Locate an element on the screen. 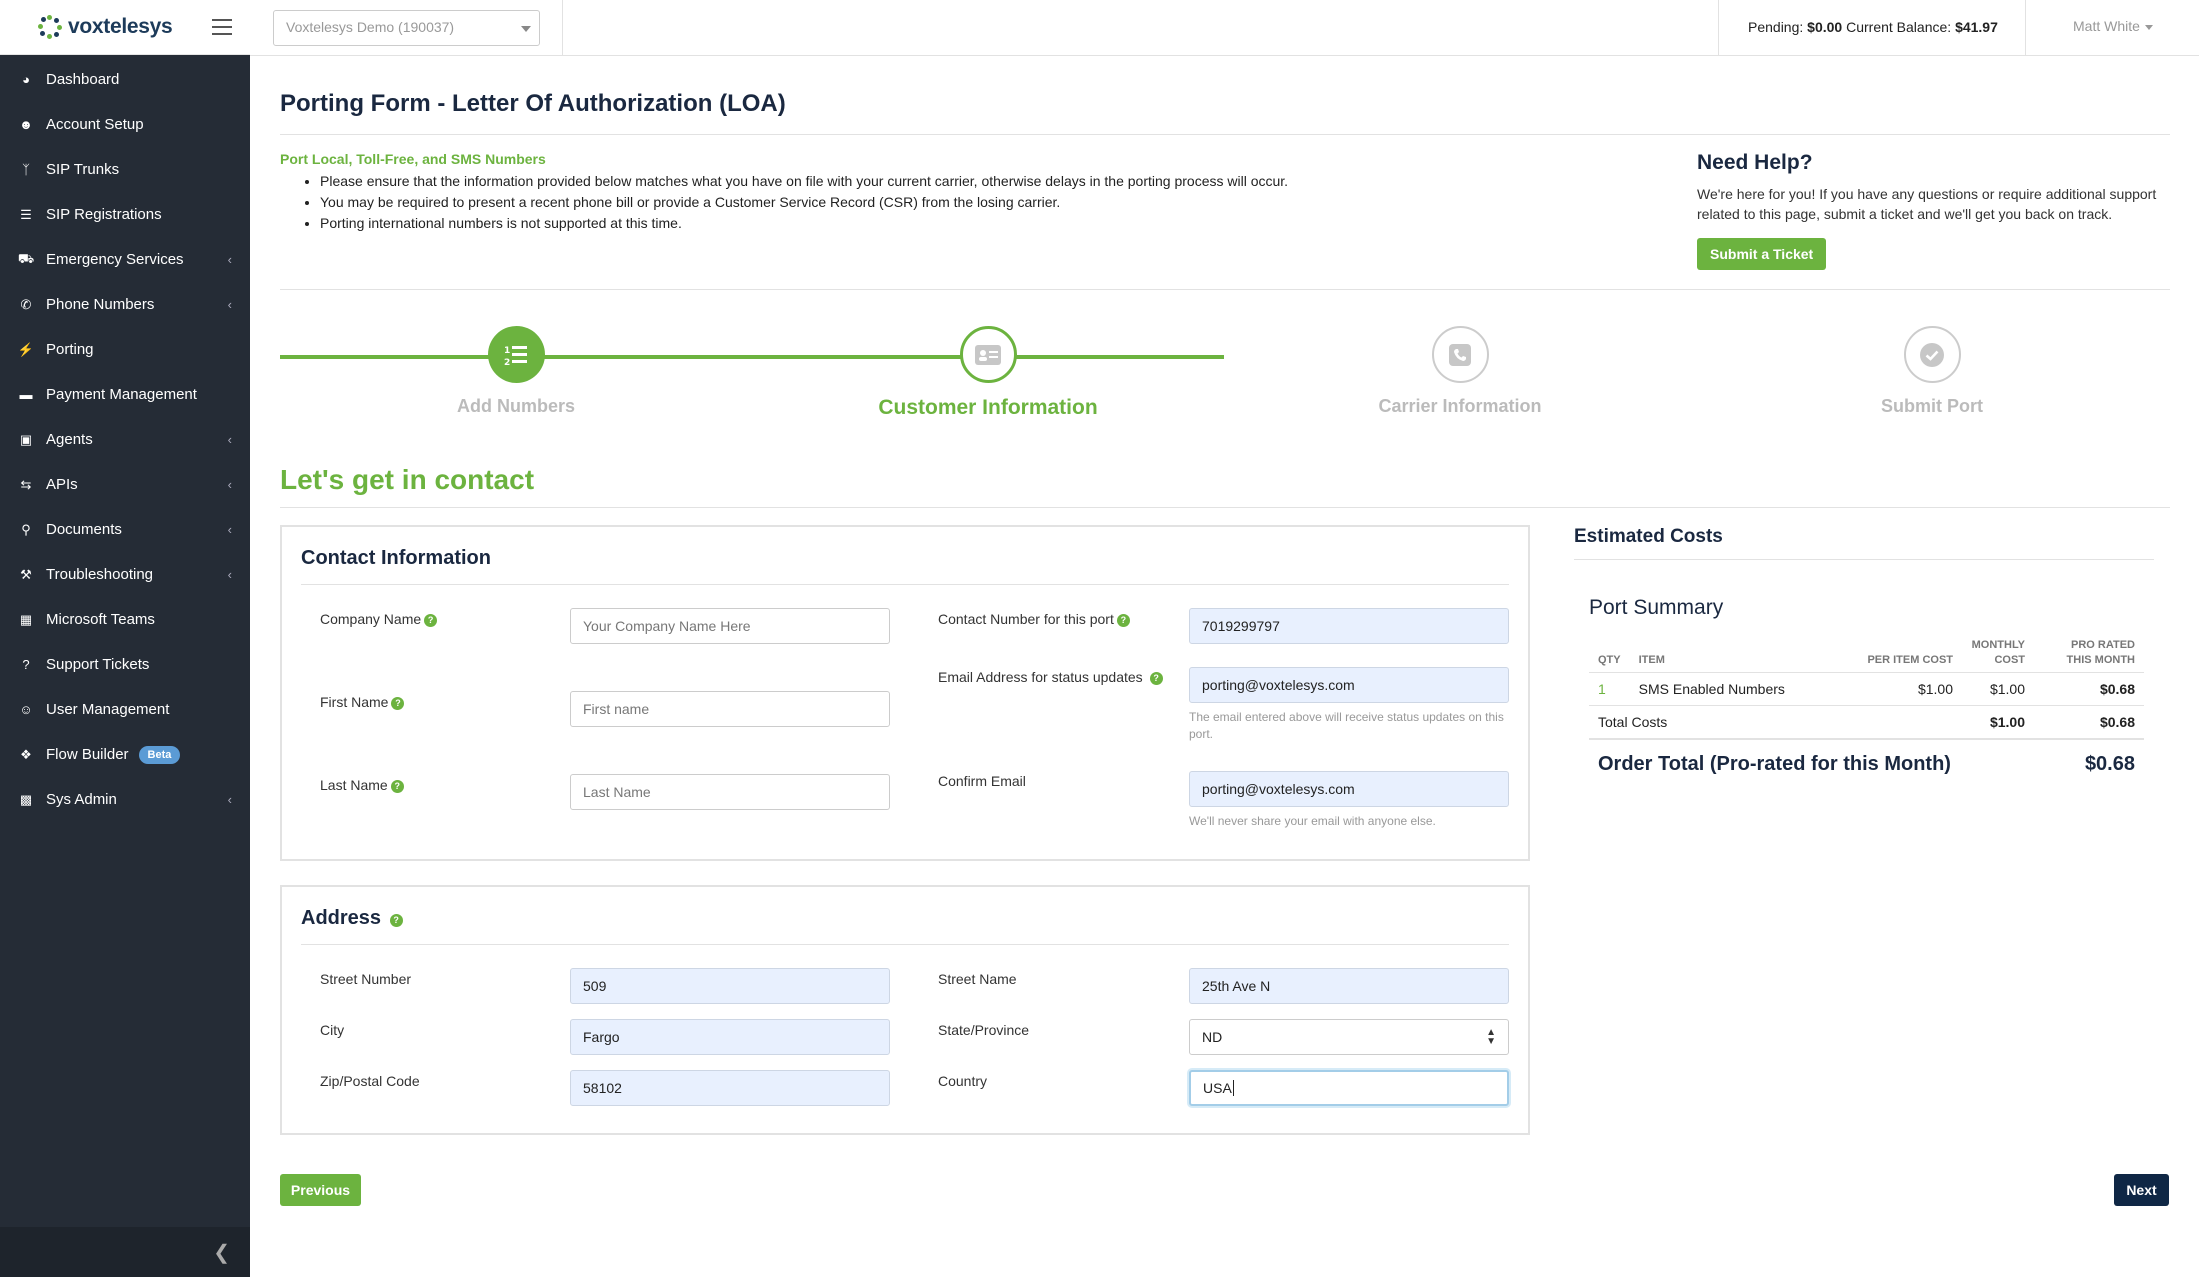 The height and width of the screenshot is (1277, 2199). street-number-label: Street Number is located at coordinates (366, 979).